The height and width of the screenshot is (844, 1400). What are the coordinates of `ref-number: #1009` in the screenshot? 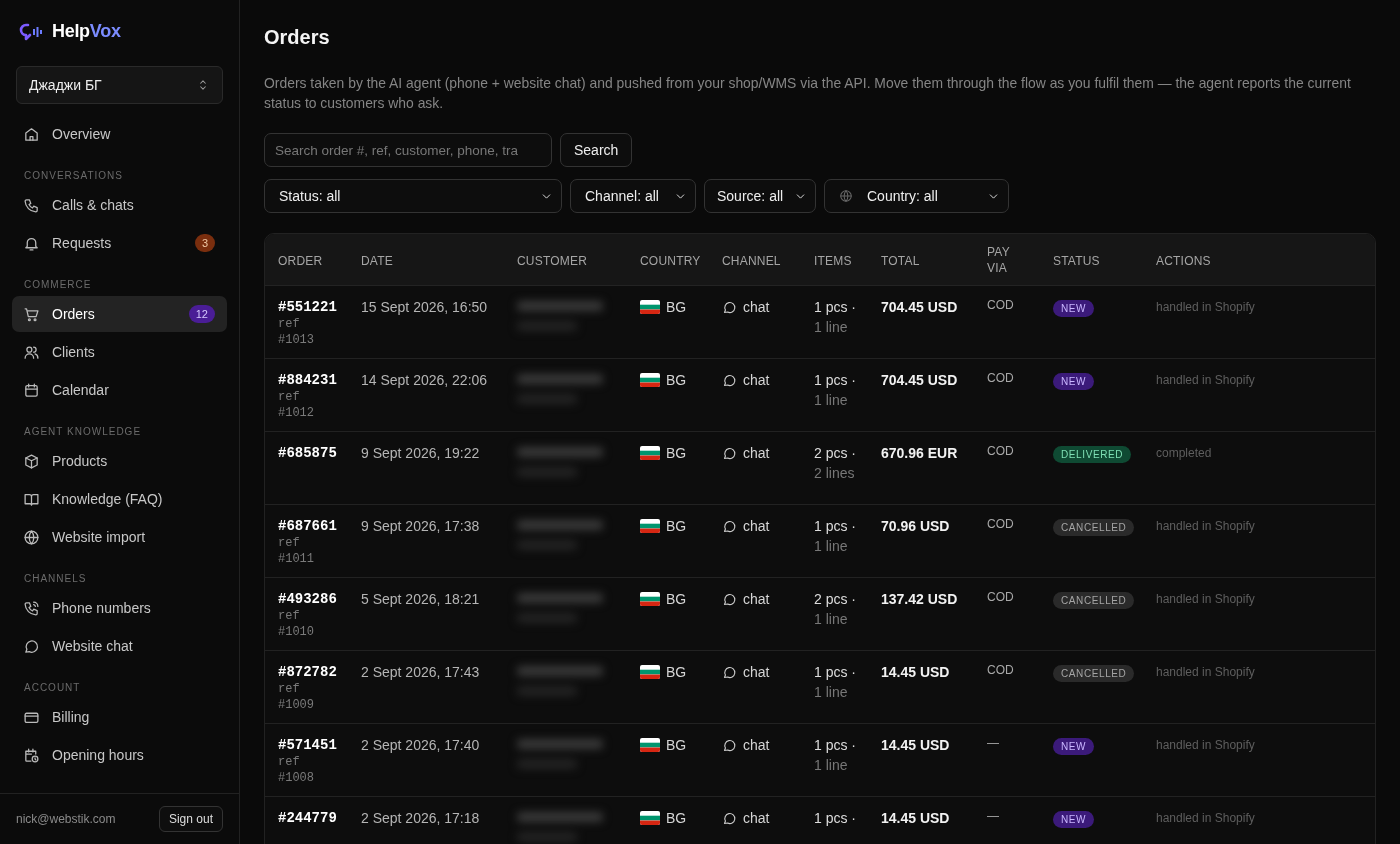 It's located at (296, 705).